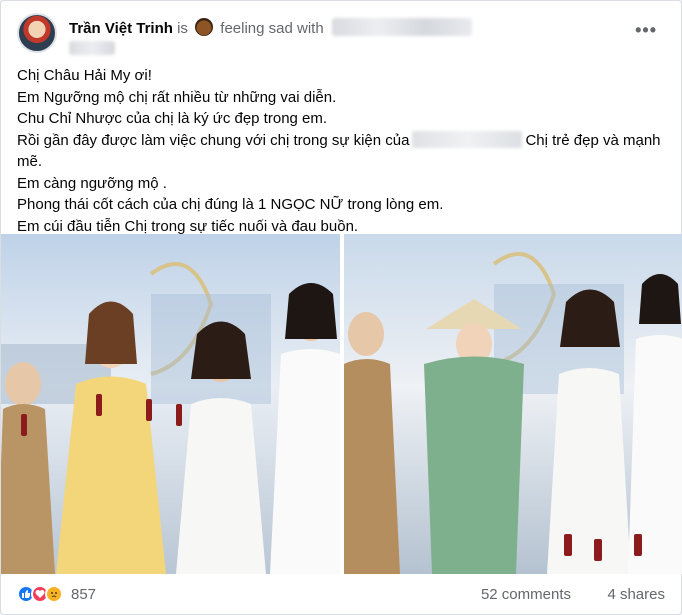 This screenshot has height=615, width=682. I want to click on author-name: Trần Việt Trinh, so click(121, 28).